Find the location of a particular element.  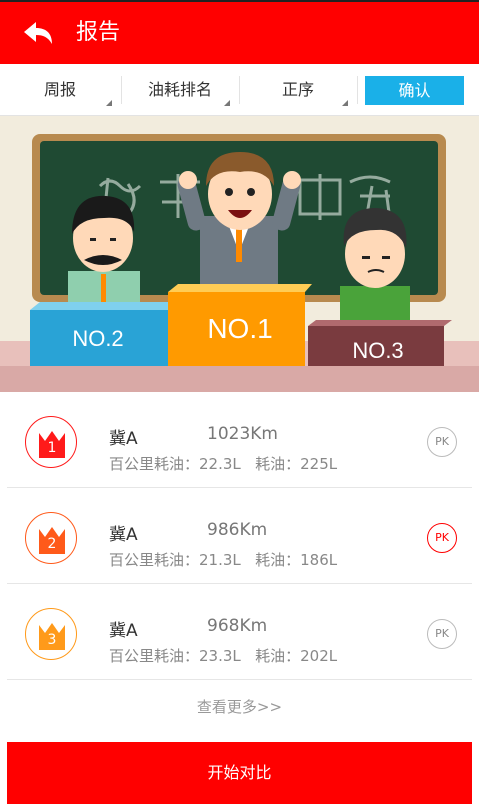

metric-dropdown: 油耗排名 is located at coordinates (180, 90).